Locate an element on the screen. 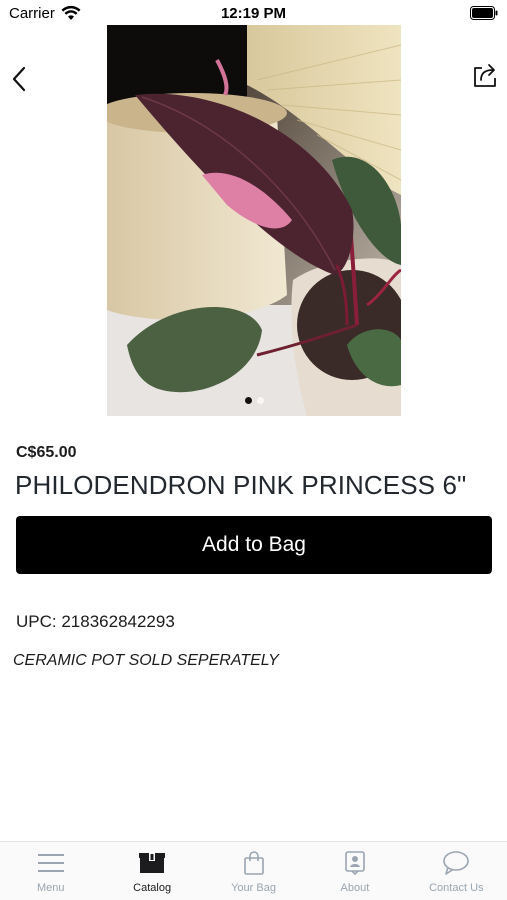 The height and width of the screenshot is (900, 507). product-price: C$65.00 is located at coordinates (46, 452).